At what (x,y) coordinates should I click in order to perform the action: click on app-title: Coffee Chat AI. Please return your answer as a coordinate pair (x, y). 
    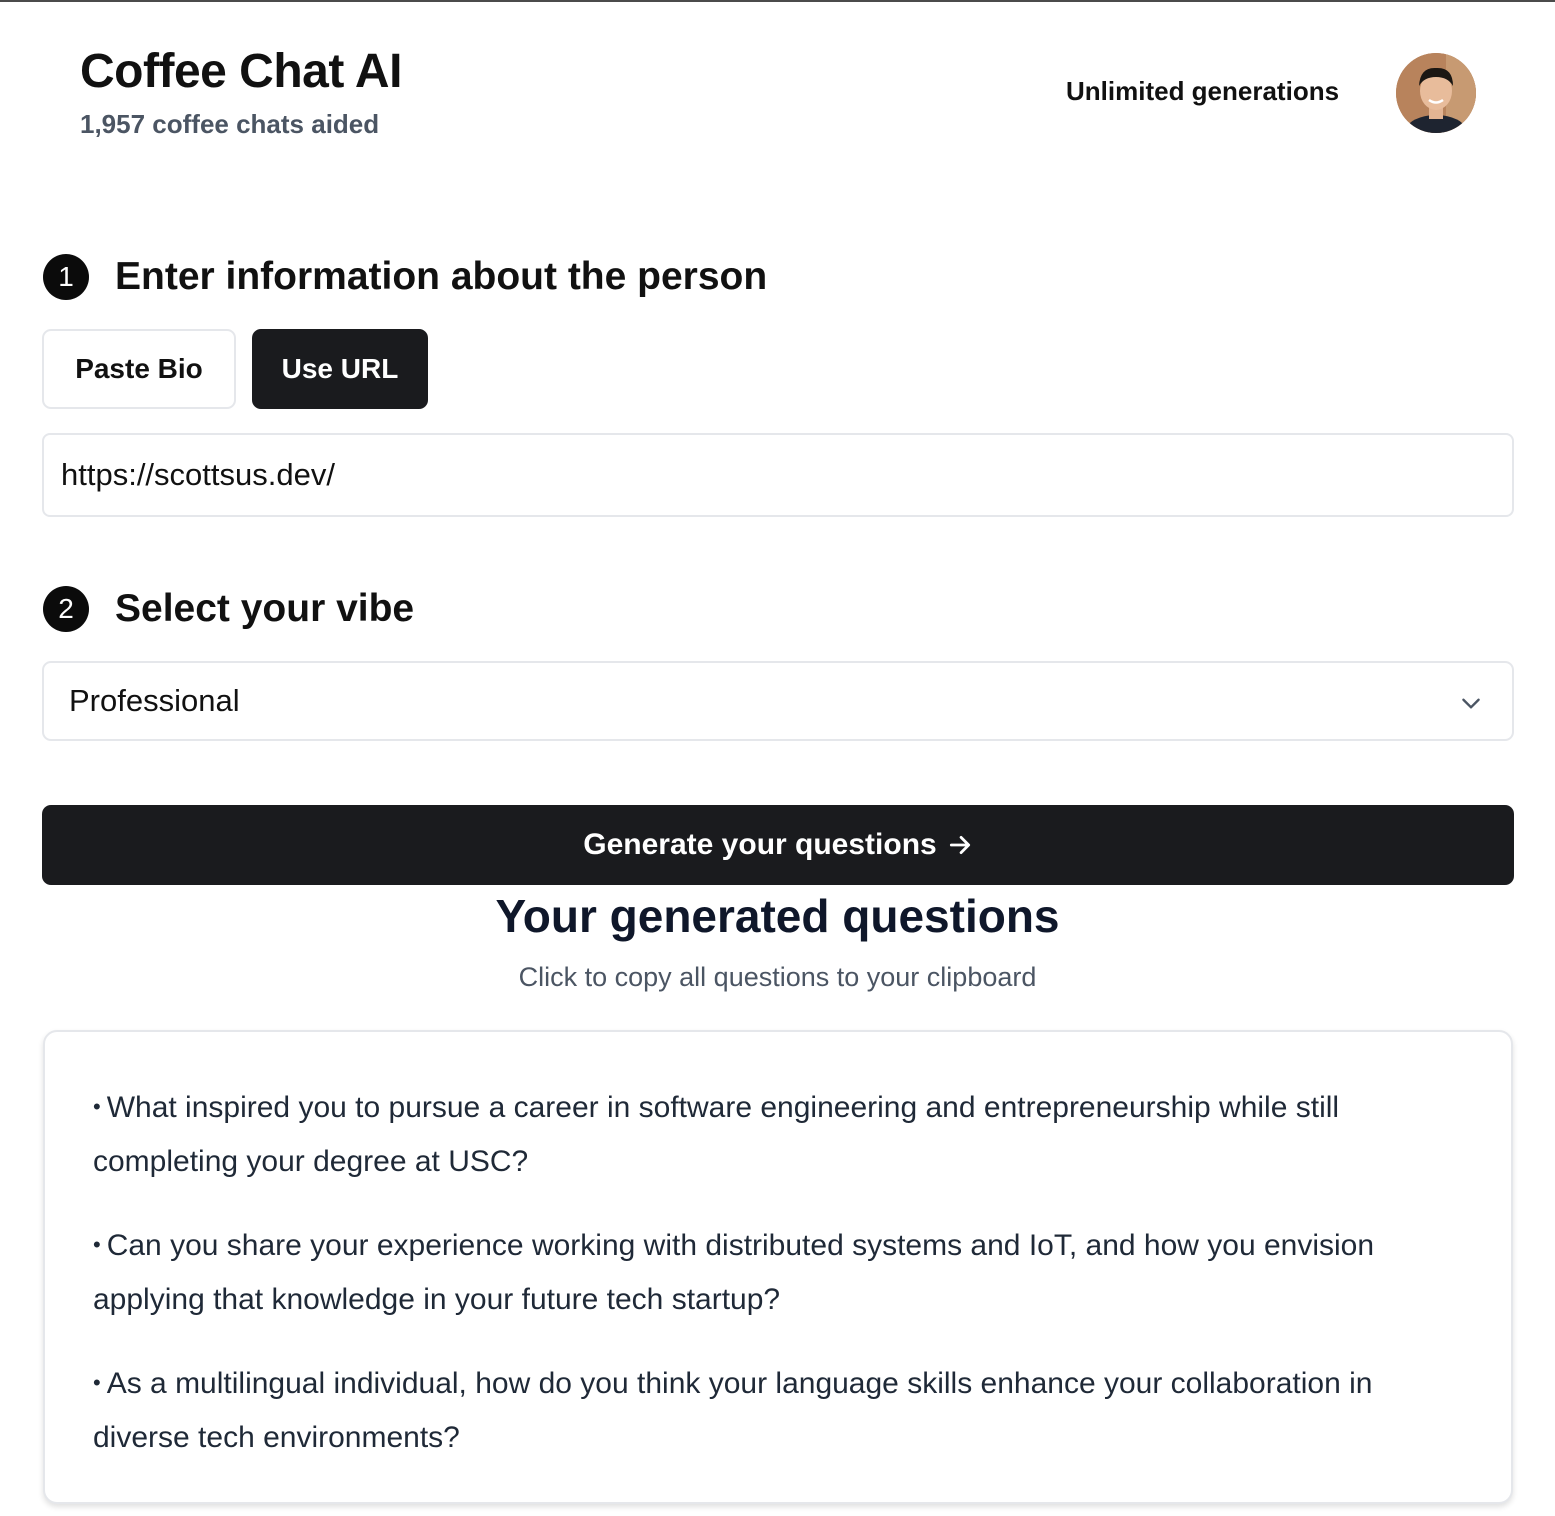
    Looking at the image, I should click on (241, 71).